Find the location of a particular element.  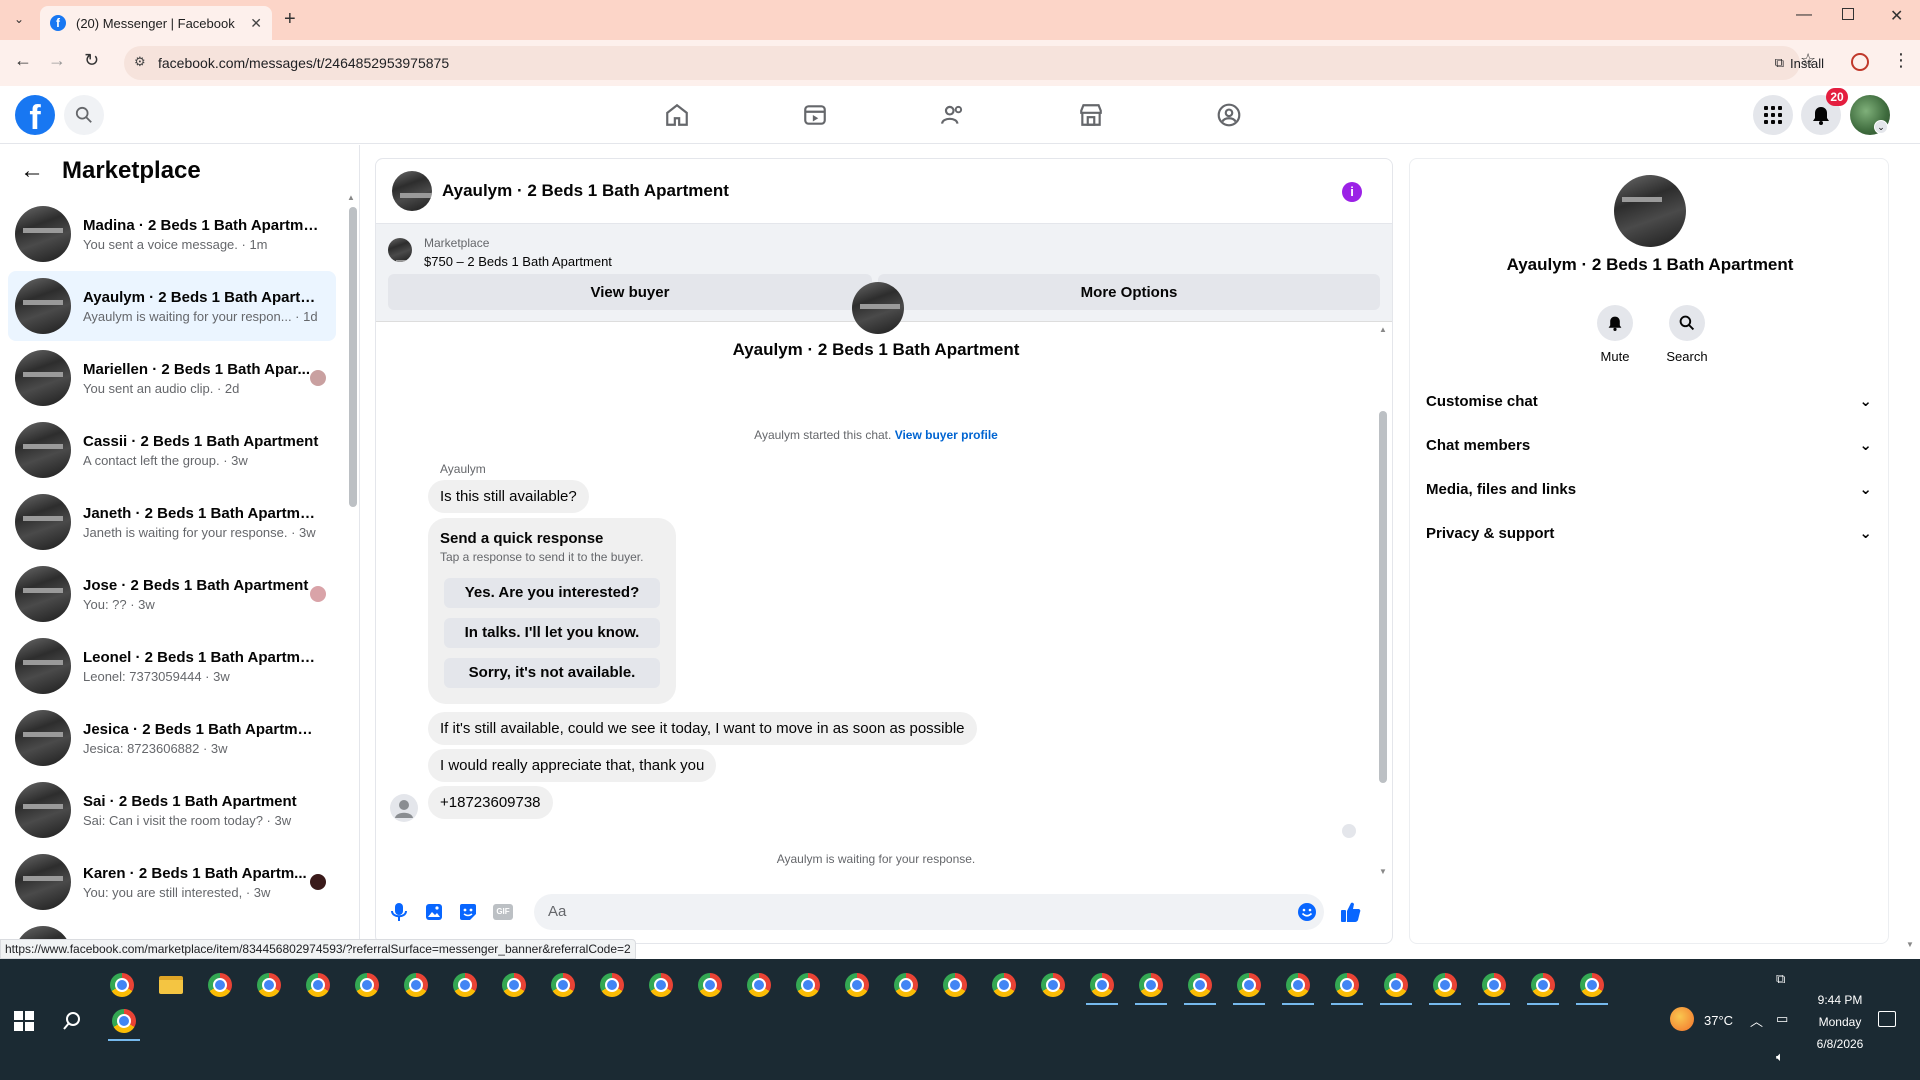

site-info-icon: ⚙ is located at coordinates (140, 62).